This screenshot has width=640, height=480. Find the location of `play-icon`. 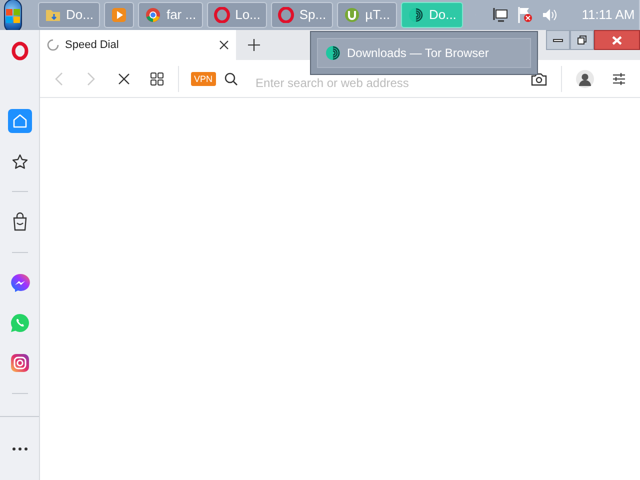

play-icon is located at coordinates (119, 15).